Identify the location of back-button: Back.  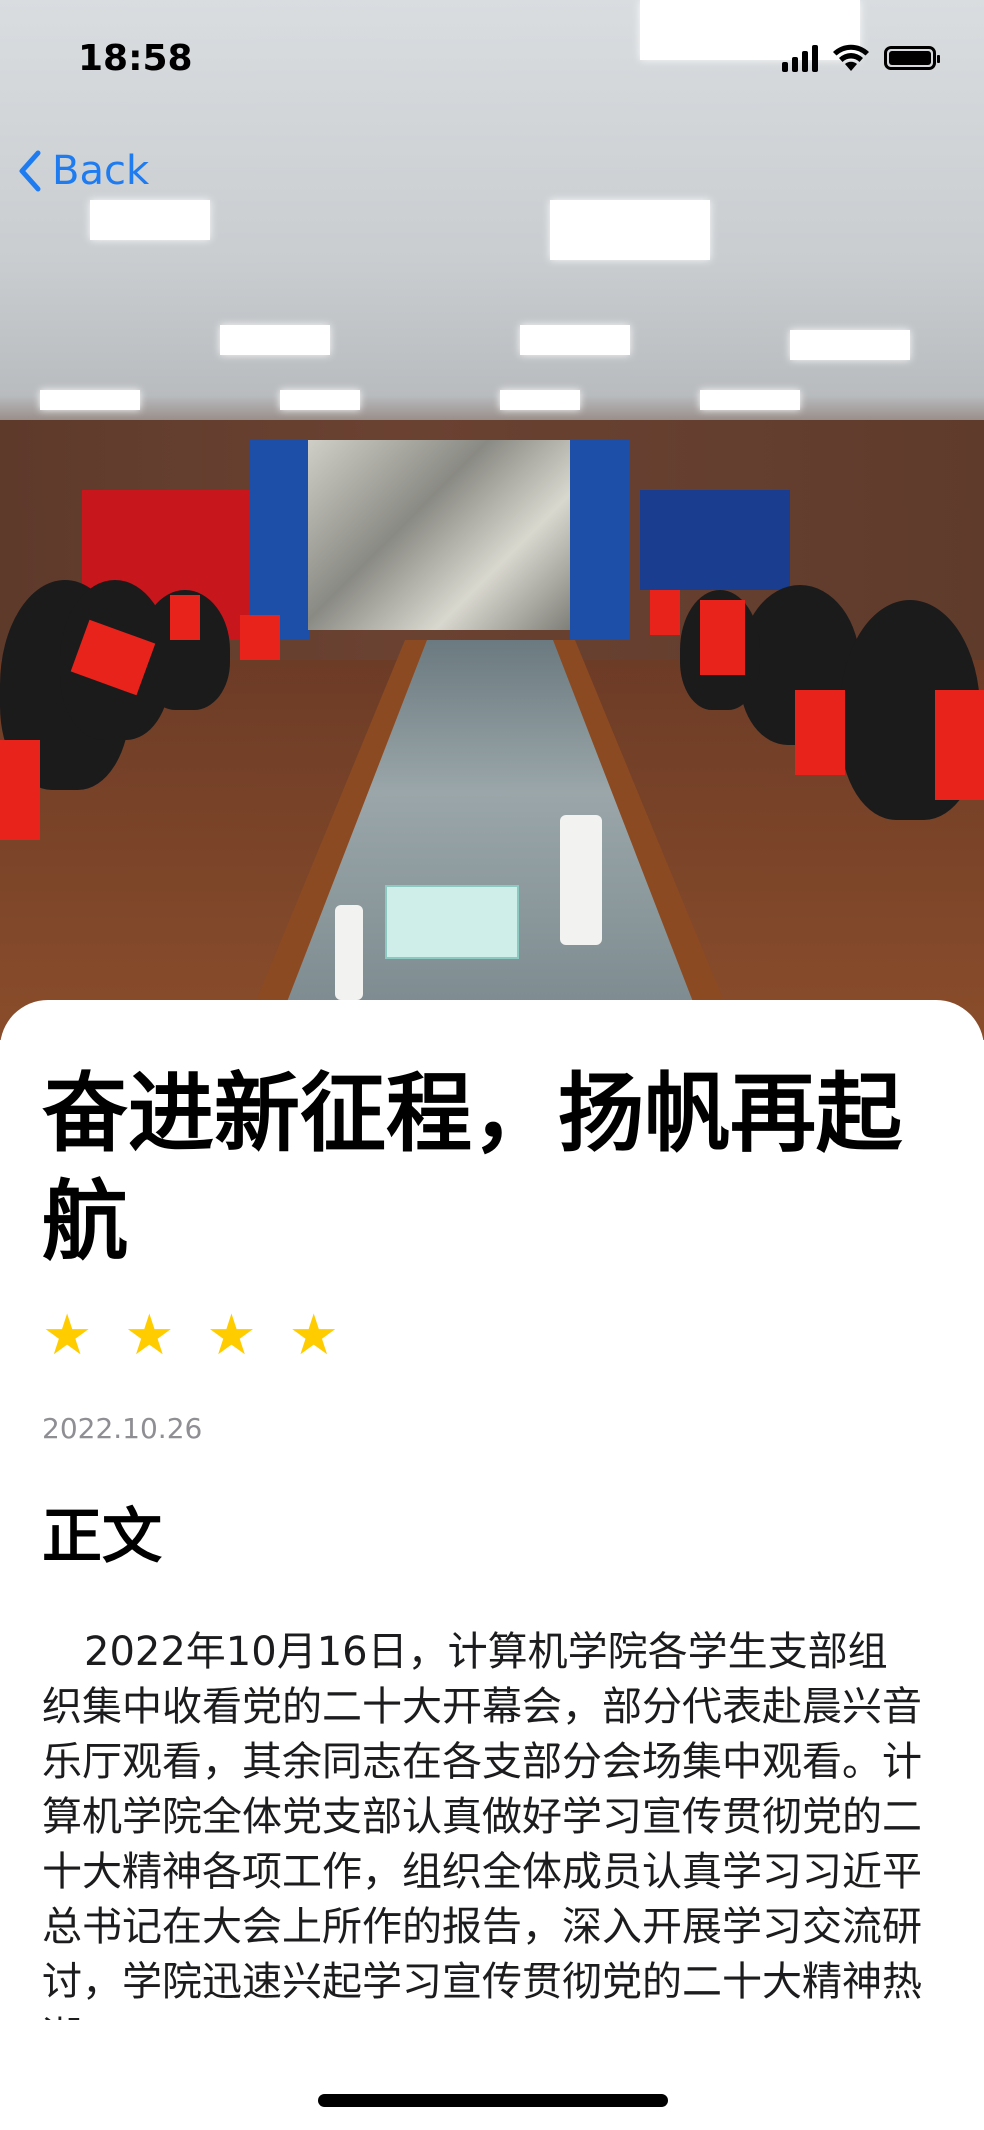
(83, 171).